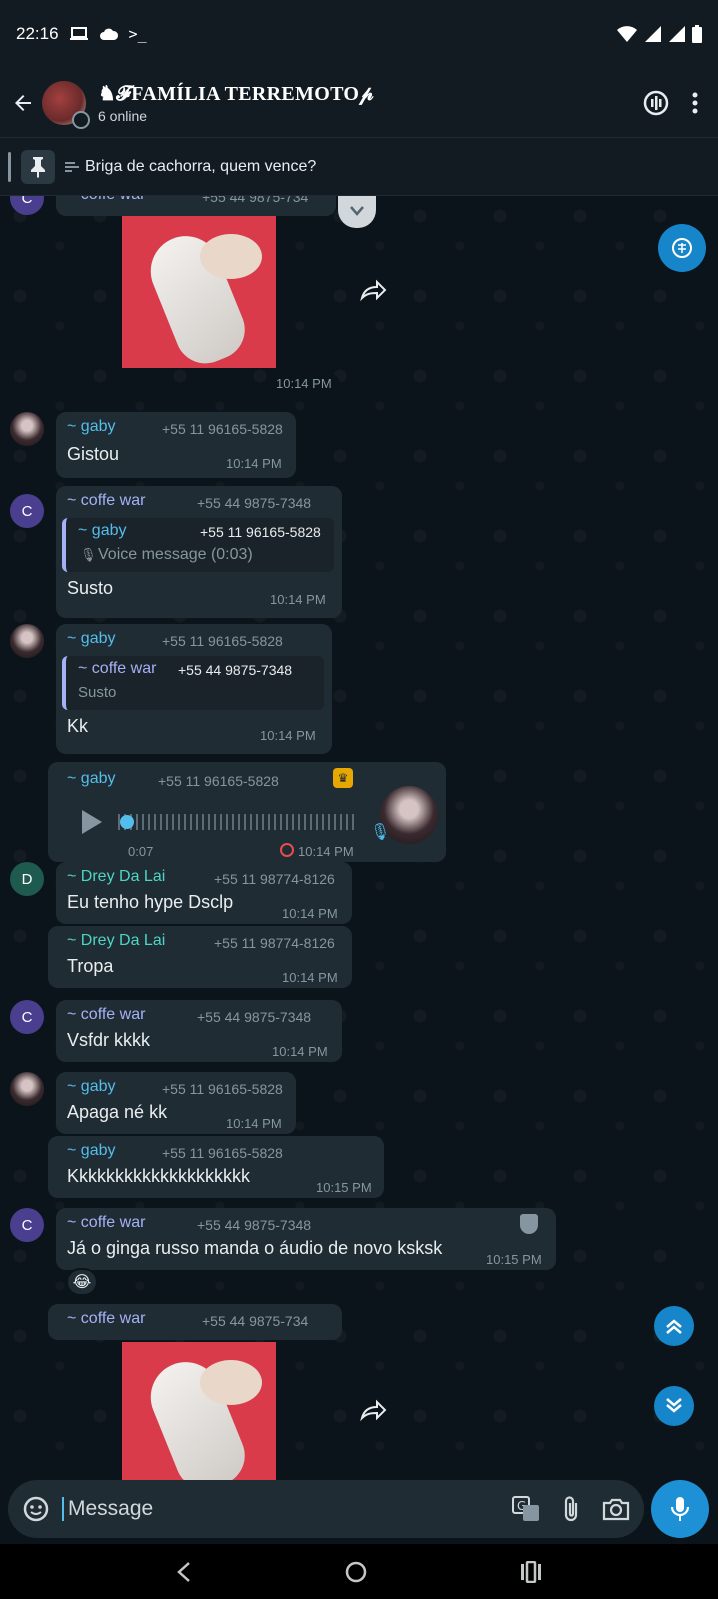 The image size is (718, 1599). Describe the element at coordinates (176, 445) in the screenshot. I see `message-bubble: ~ gaby +55 11 96165-5828 Gistou 10:14 PM` at that location.